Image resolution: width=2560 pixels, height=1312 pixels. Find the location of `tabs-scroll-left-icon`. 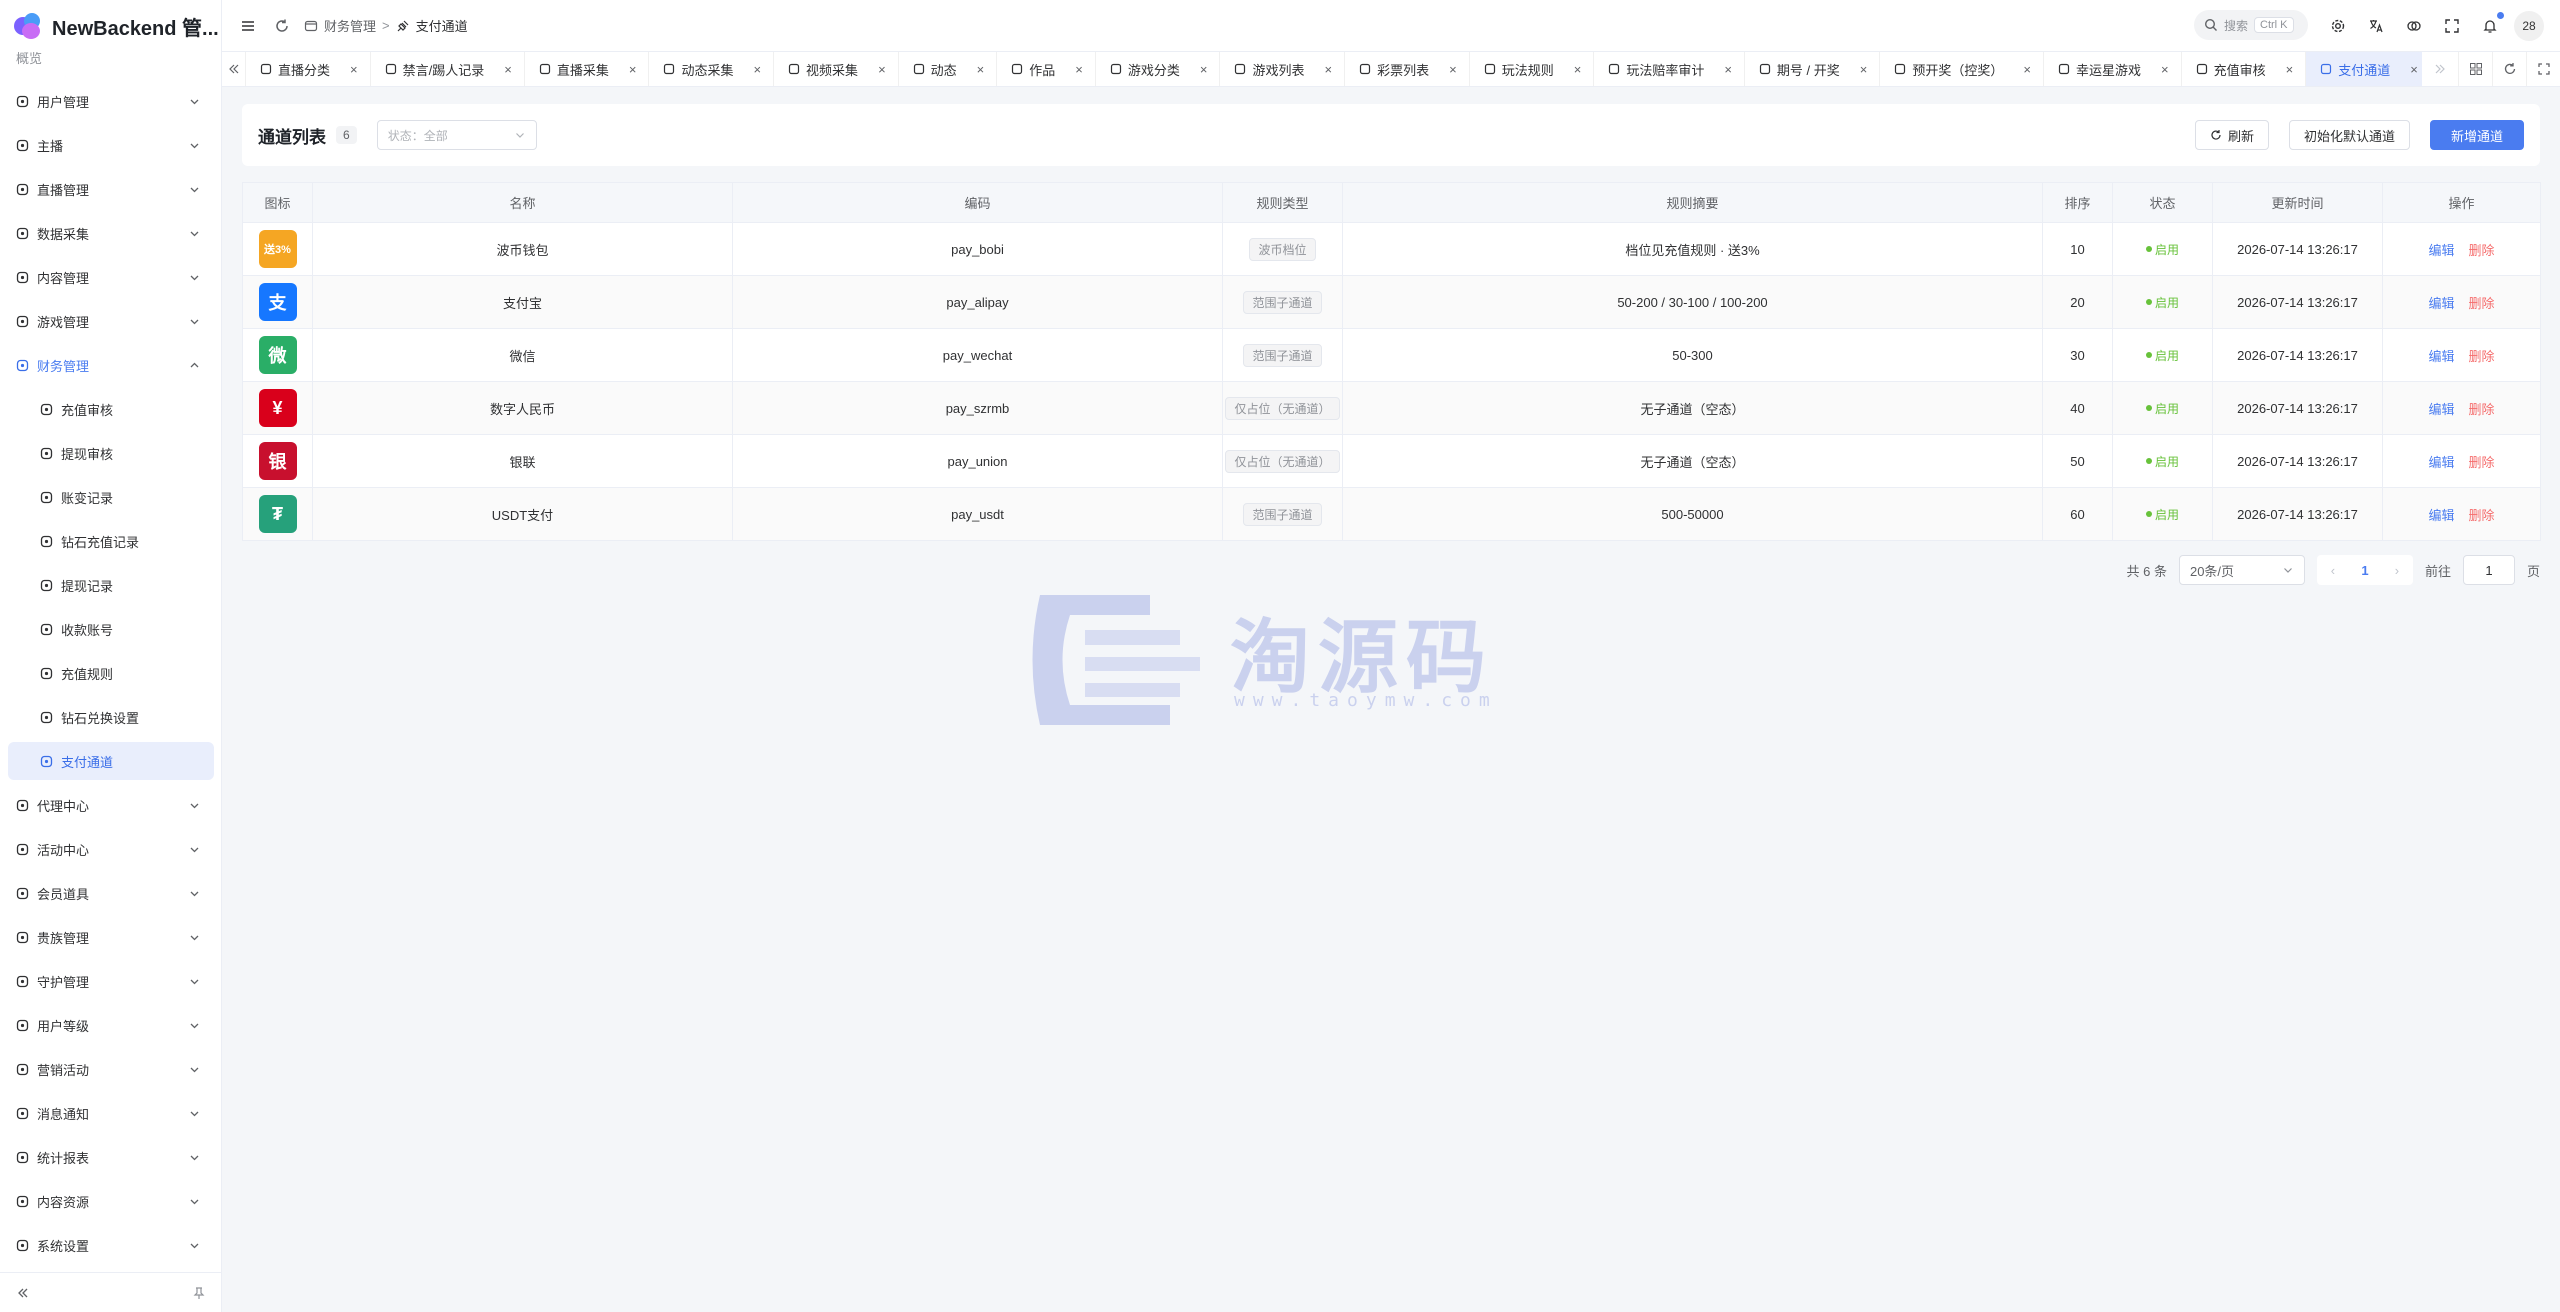

tabs-scroll-left-icon is located at coordinates (234, 69).